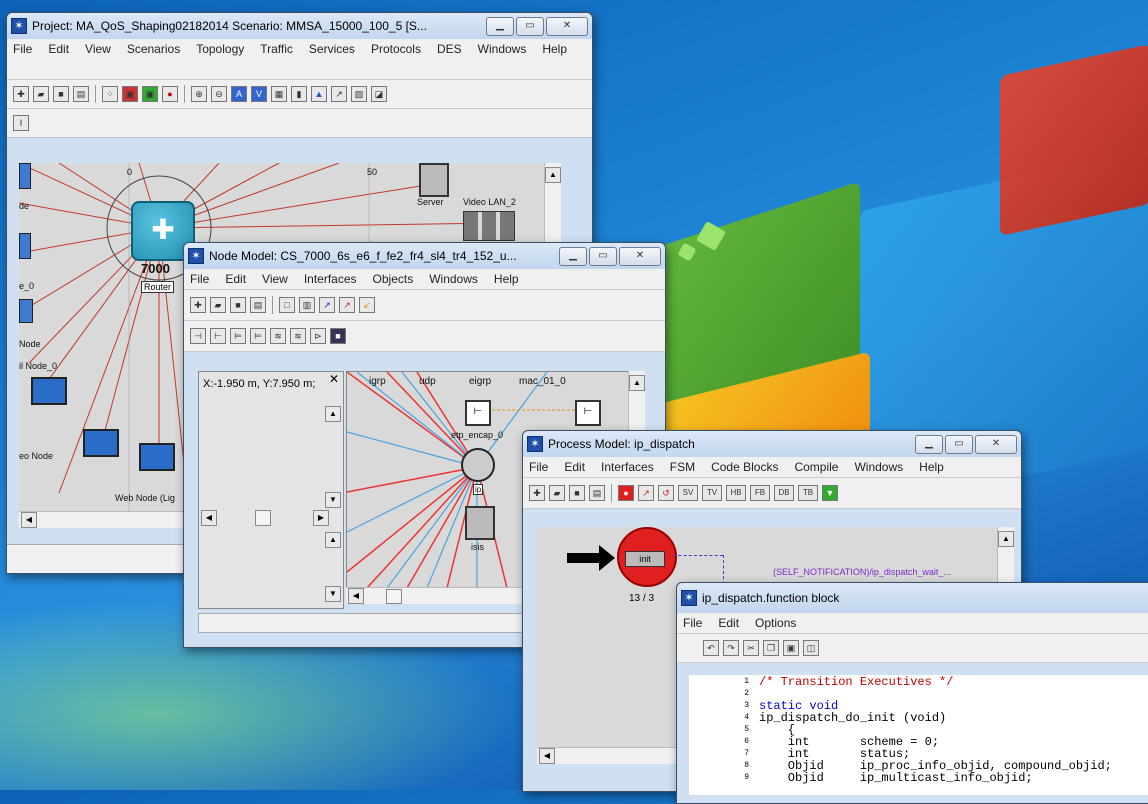 The width and height of the screenshot is (1148, 804). I want to click on menu-compile: Compile, so click(816, 467).